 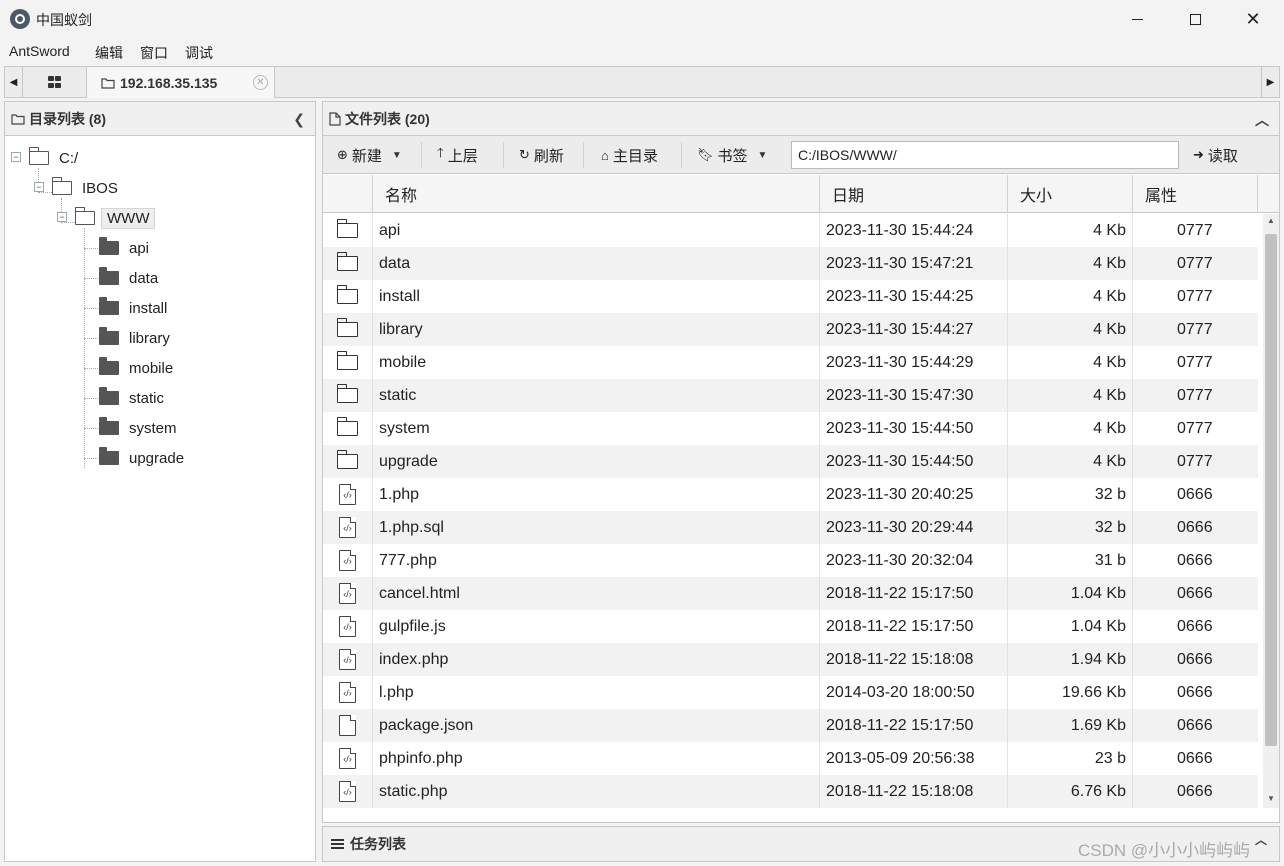 I want to click on scroll-down-icon: ▼, so click(x=1271, y=801).